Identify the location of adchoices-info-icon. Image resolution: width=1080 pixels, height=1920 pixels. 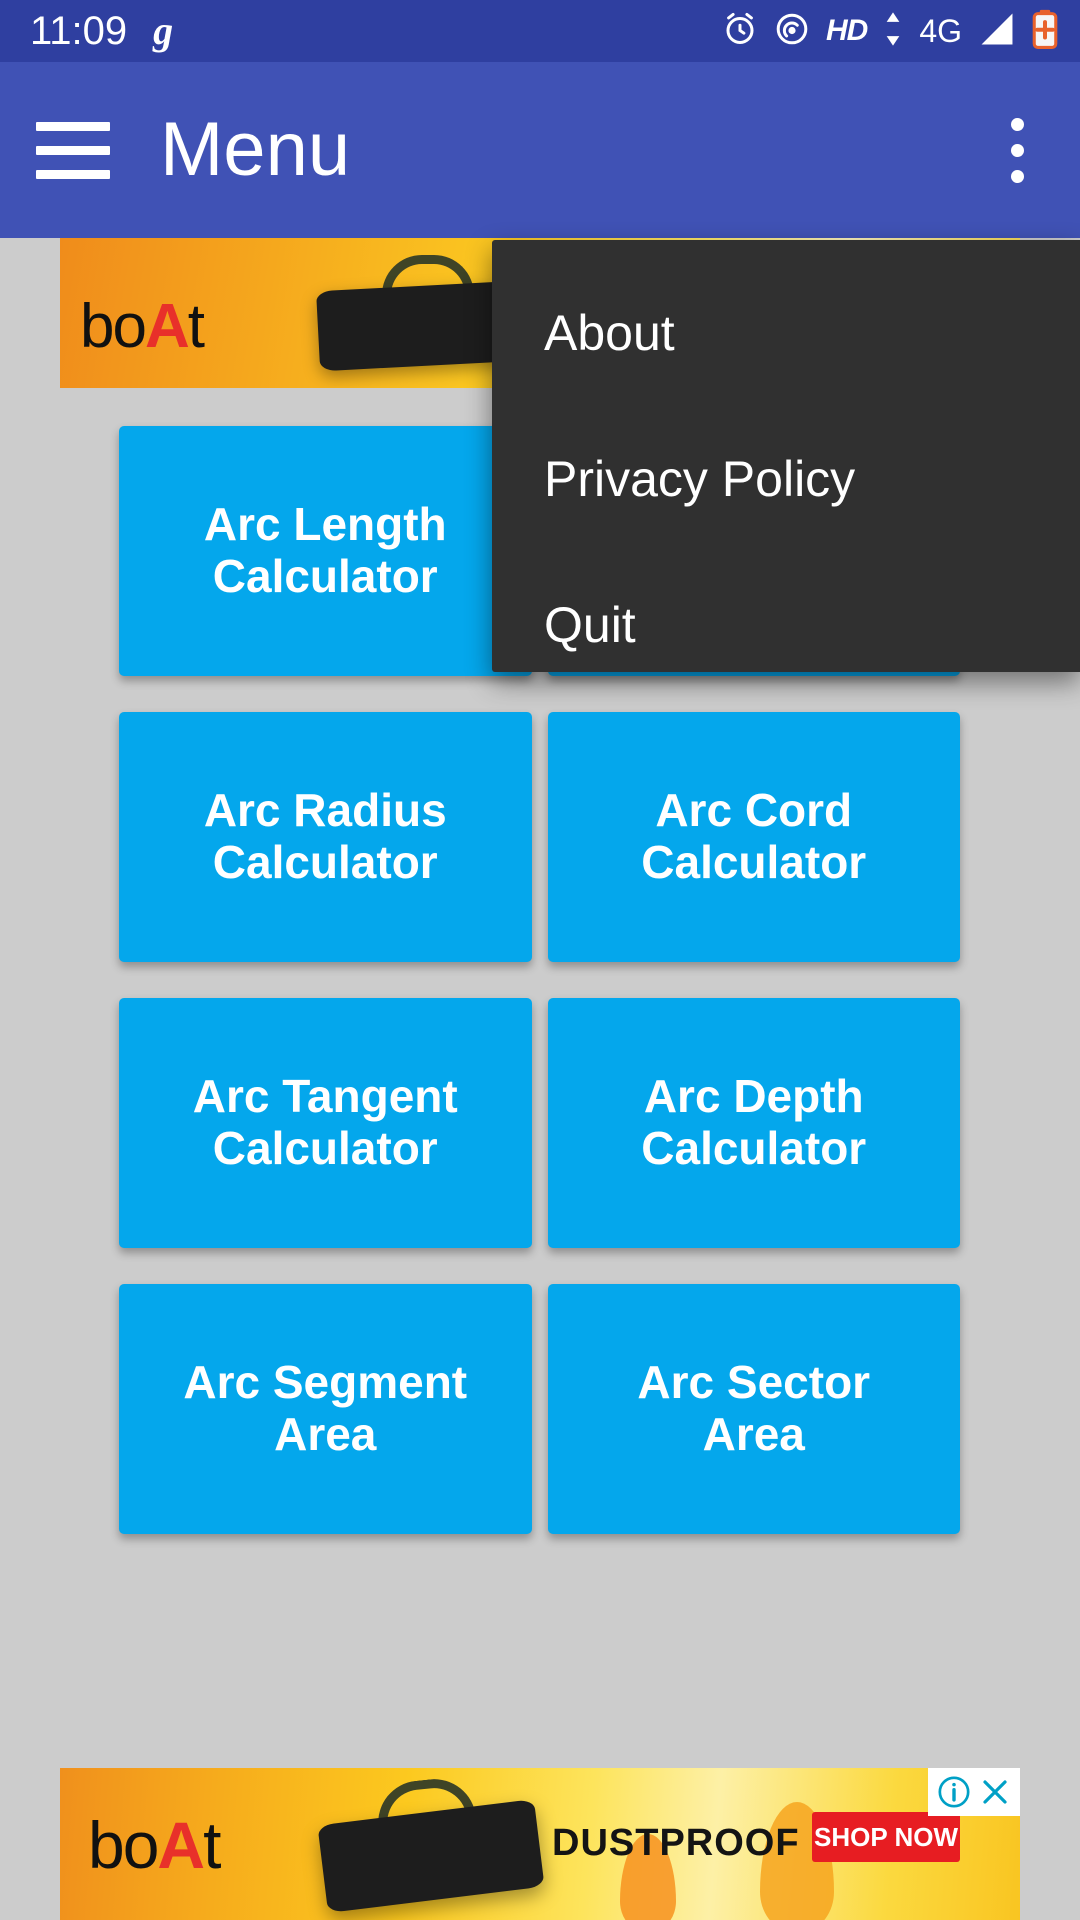
(954, 1792).